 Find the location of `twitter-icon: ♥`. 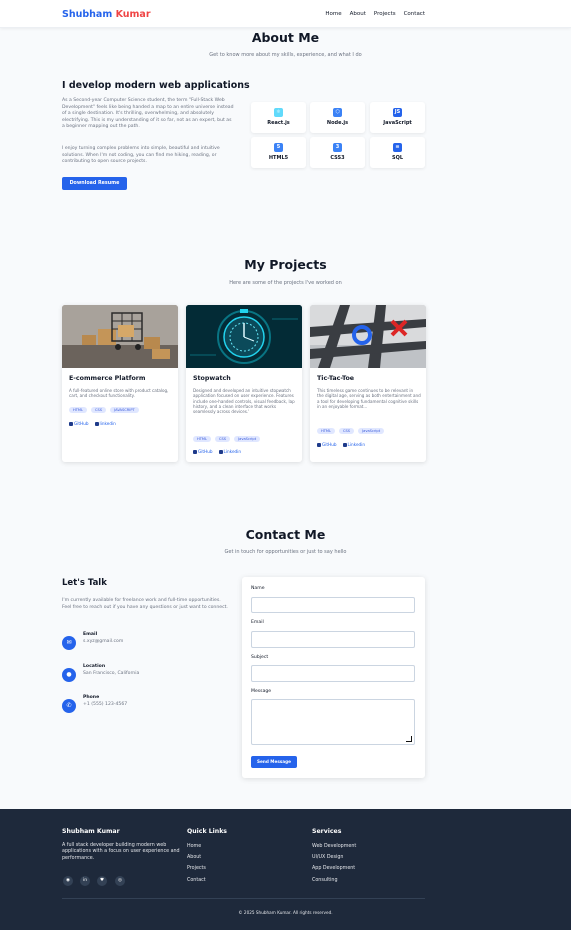

twitter-icon: ♥ is located at coordinates (102, 881).